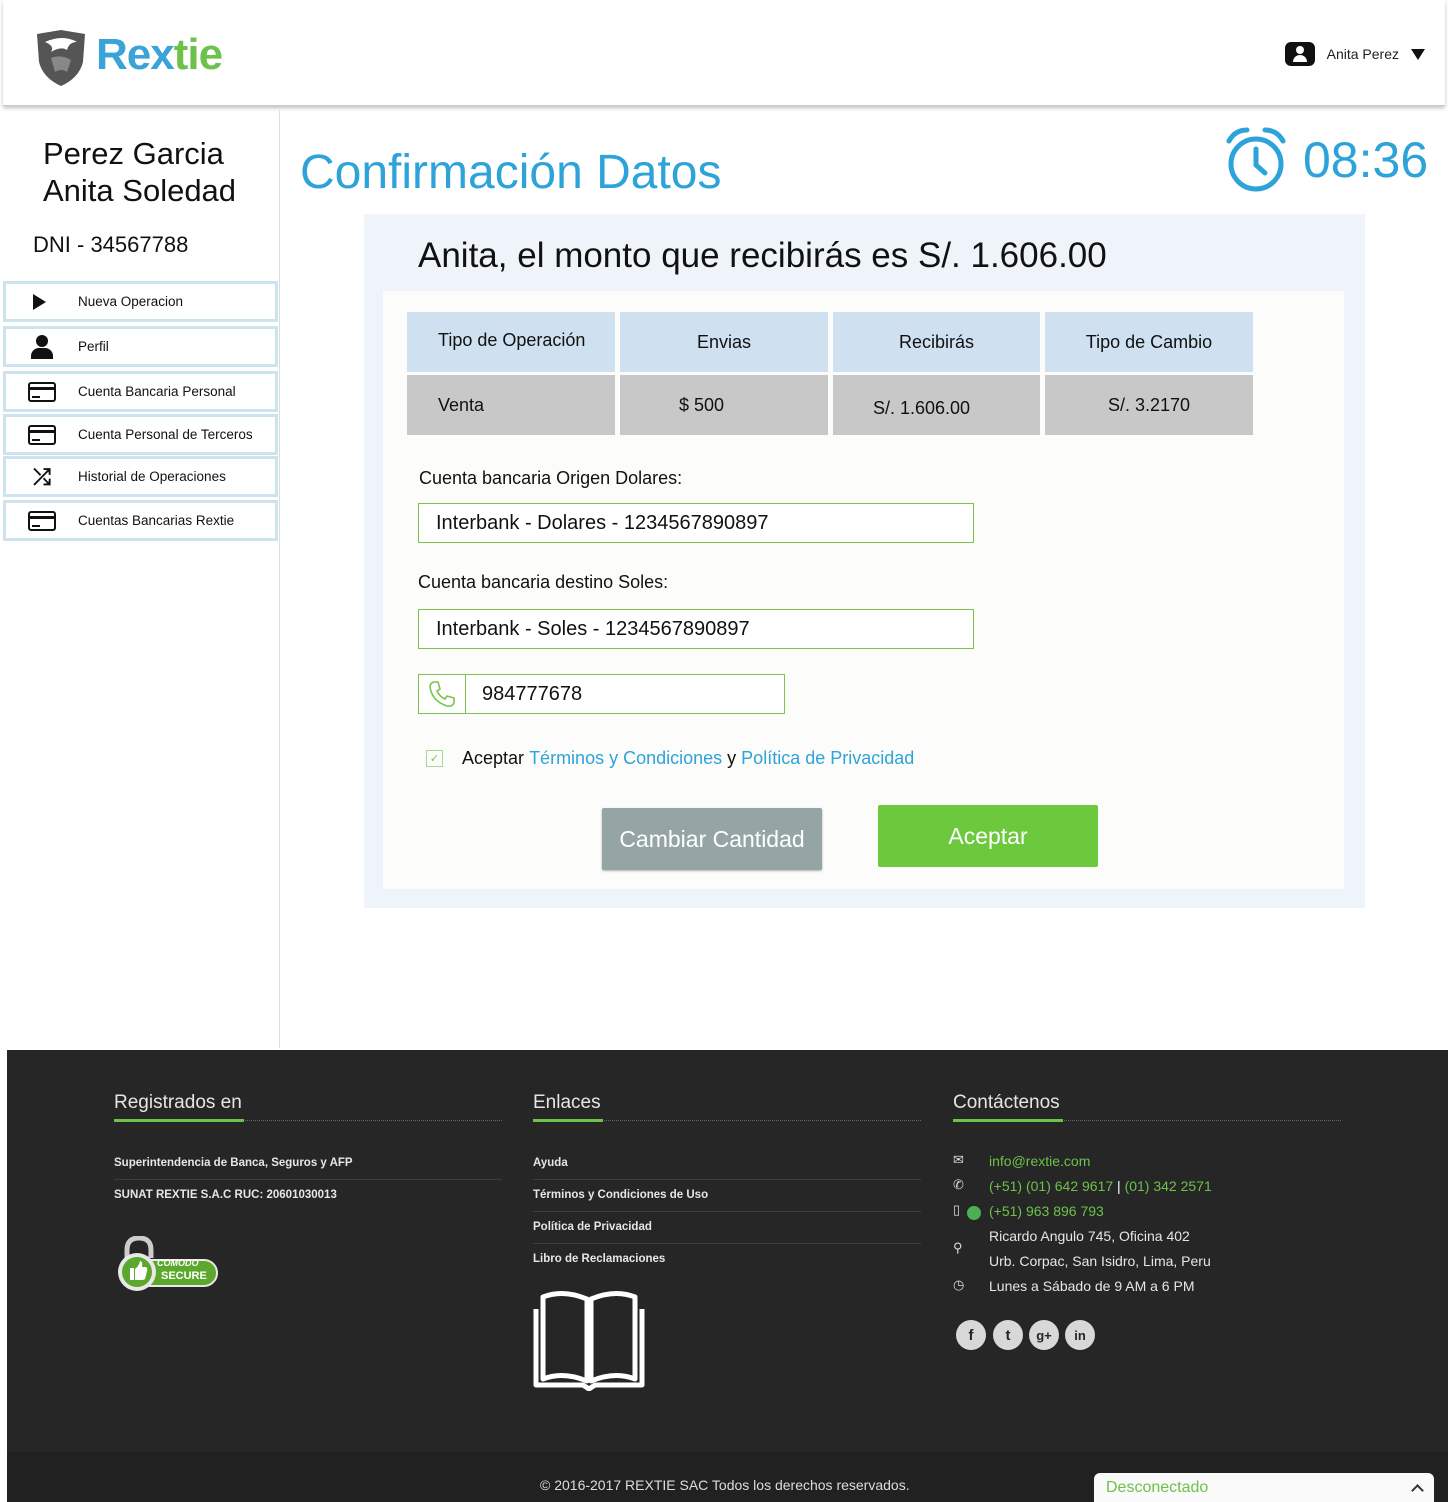  I want to click on chevron-up-icon, so click(1417, 1490).